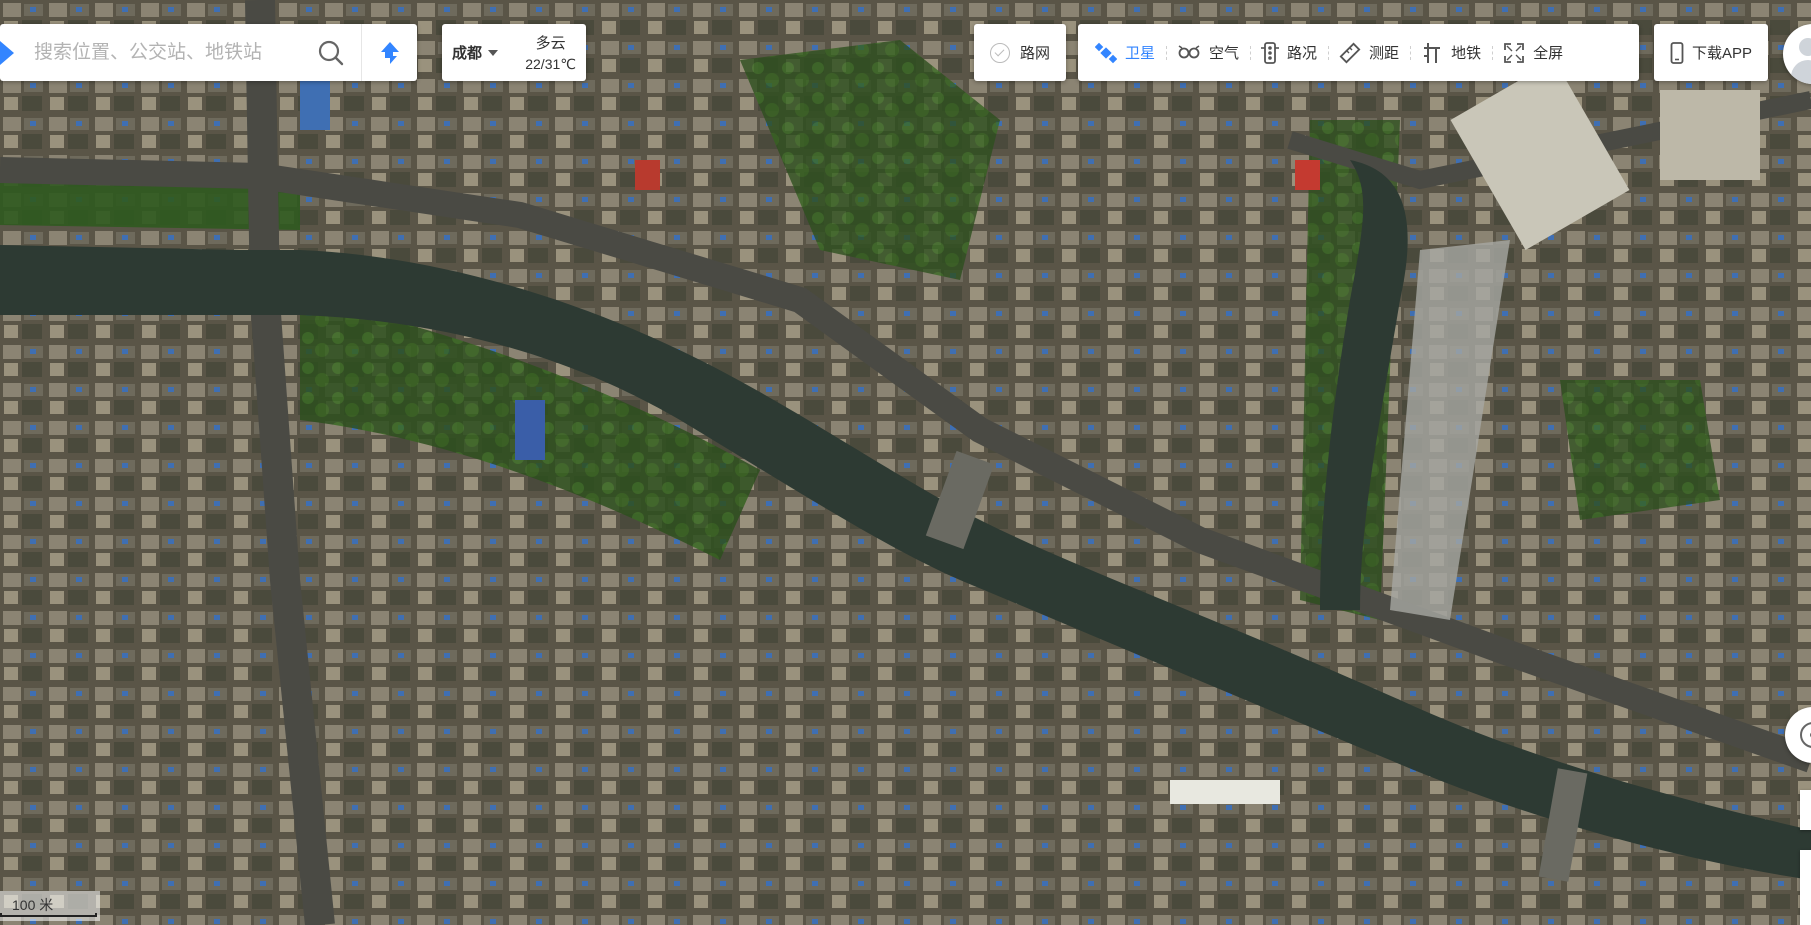 The width and height of the screenshot is (1811, 925). I want to click on route-arrow-icon, so click(390, 52).